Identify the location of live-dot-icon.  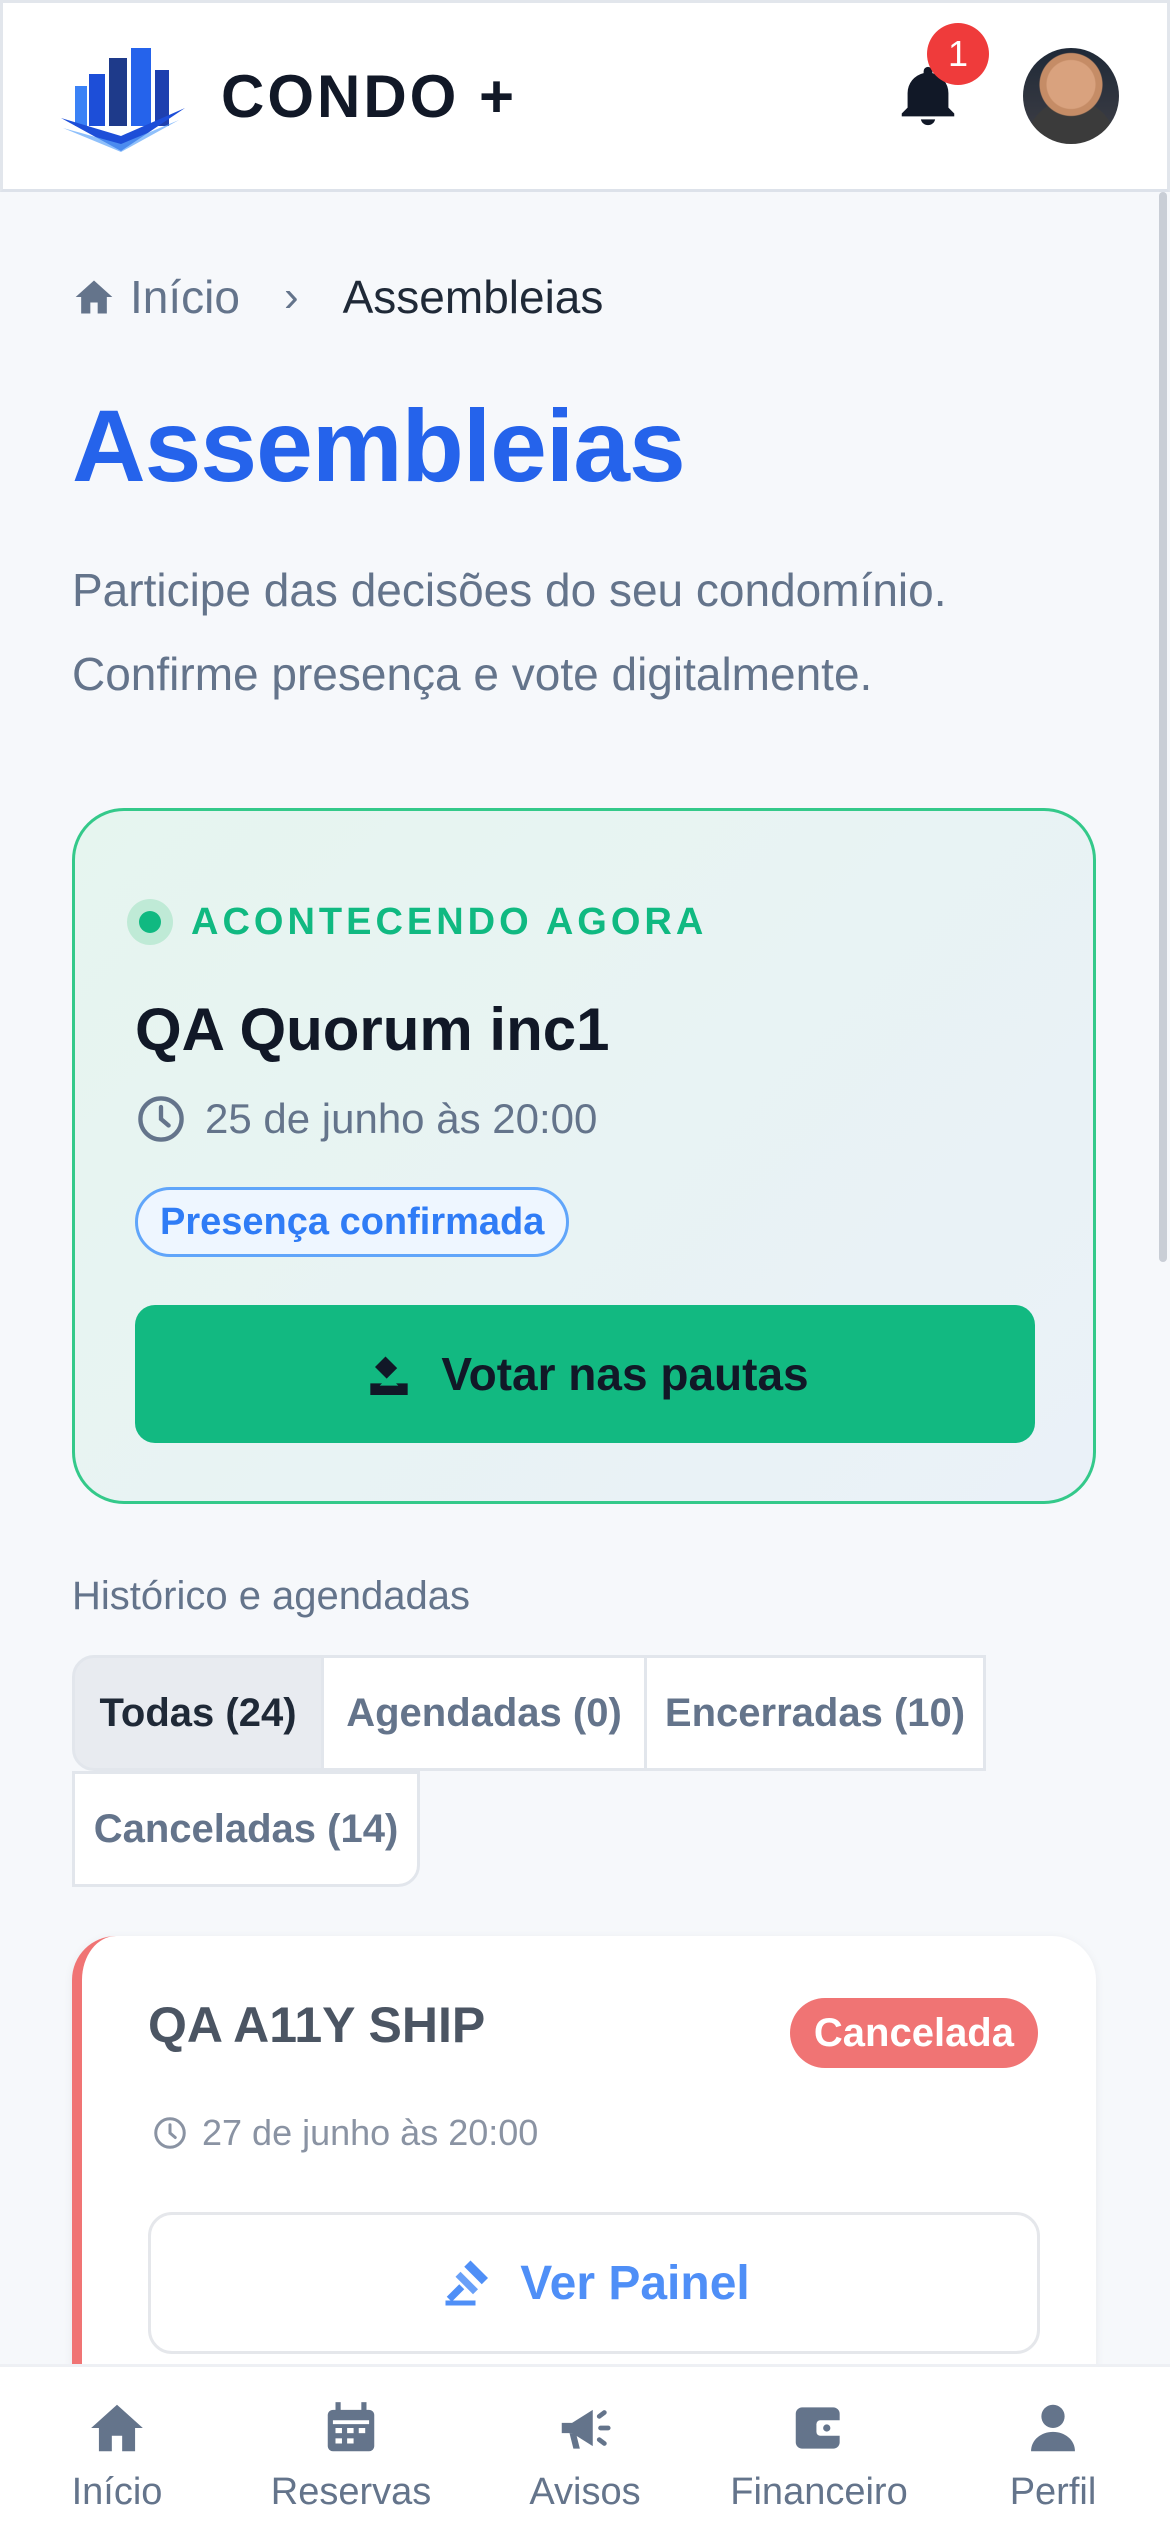
(150, 922).